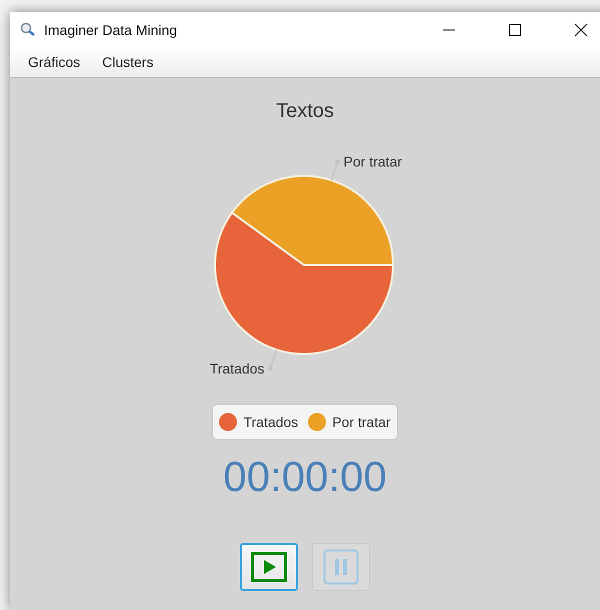  I want to click on timer-display: 00:00:00, so click(305, 477).